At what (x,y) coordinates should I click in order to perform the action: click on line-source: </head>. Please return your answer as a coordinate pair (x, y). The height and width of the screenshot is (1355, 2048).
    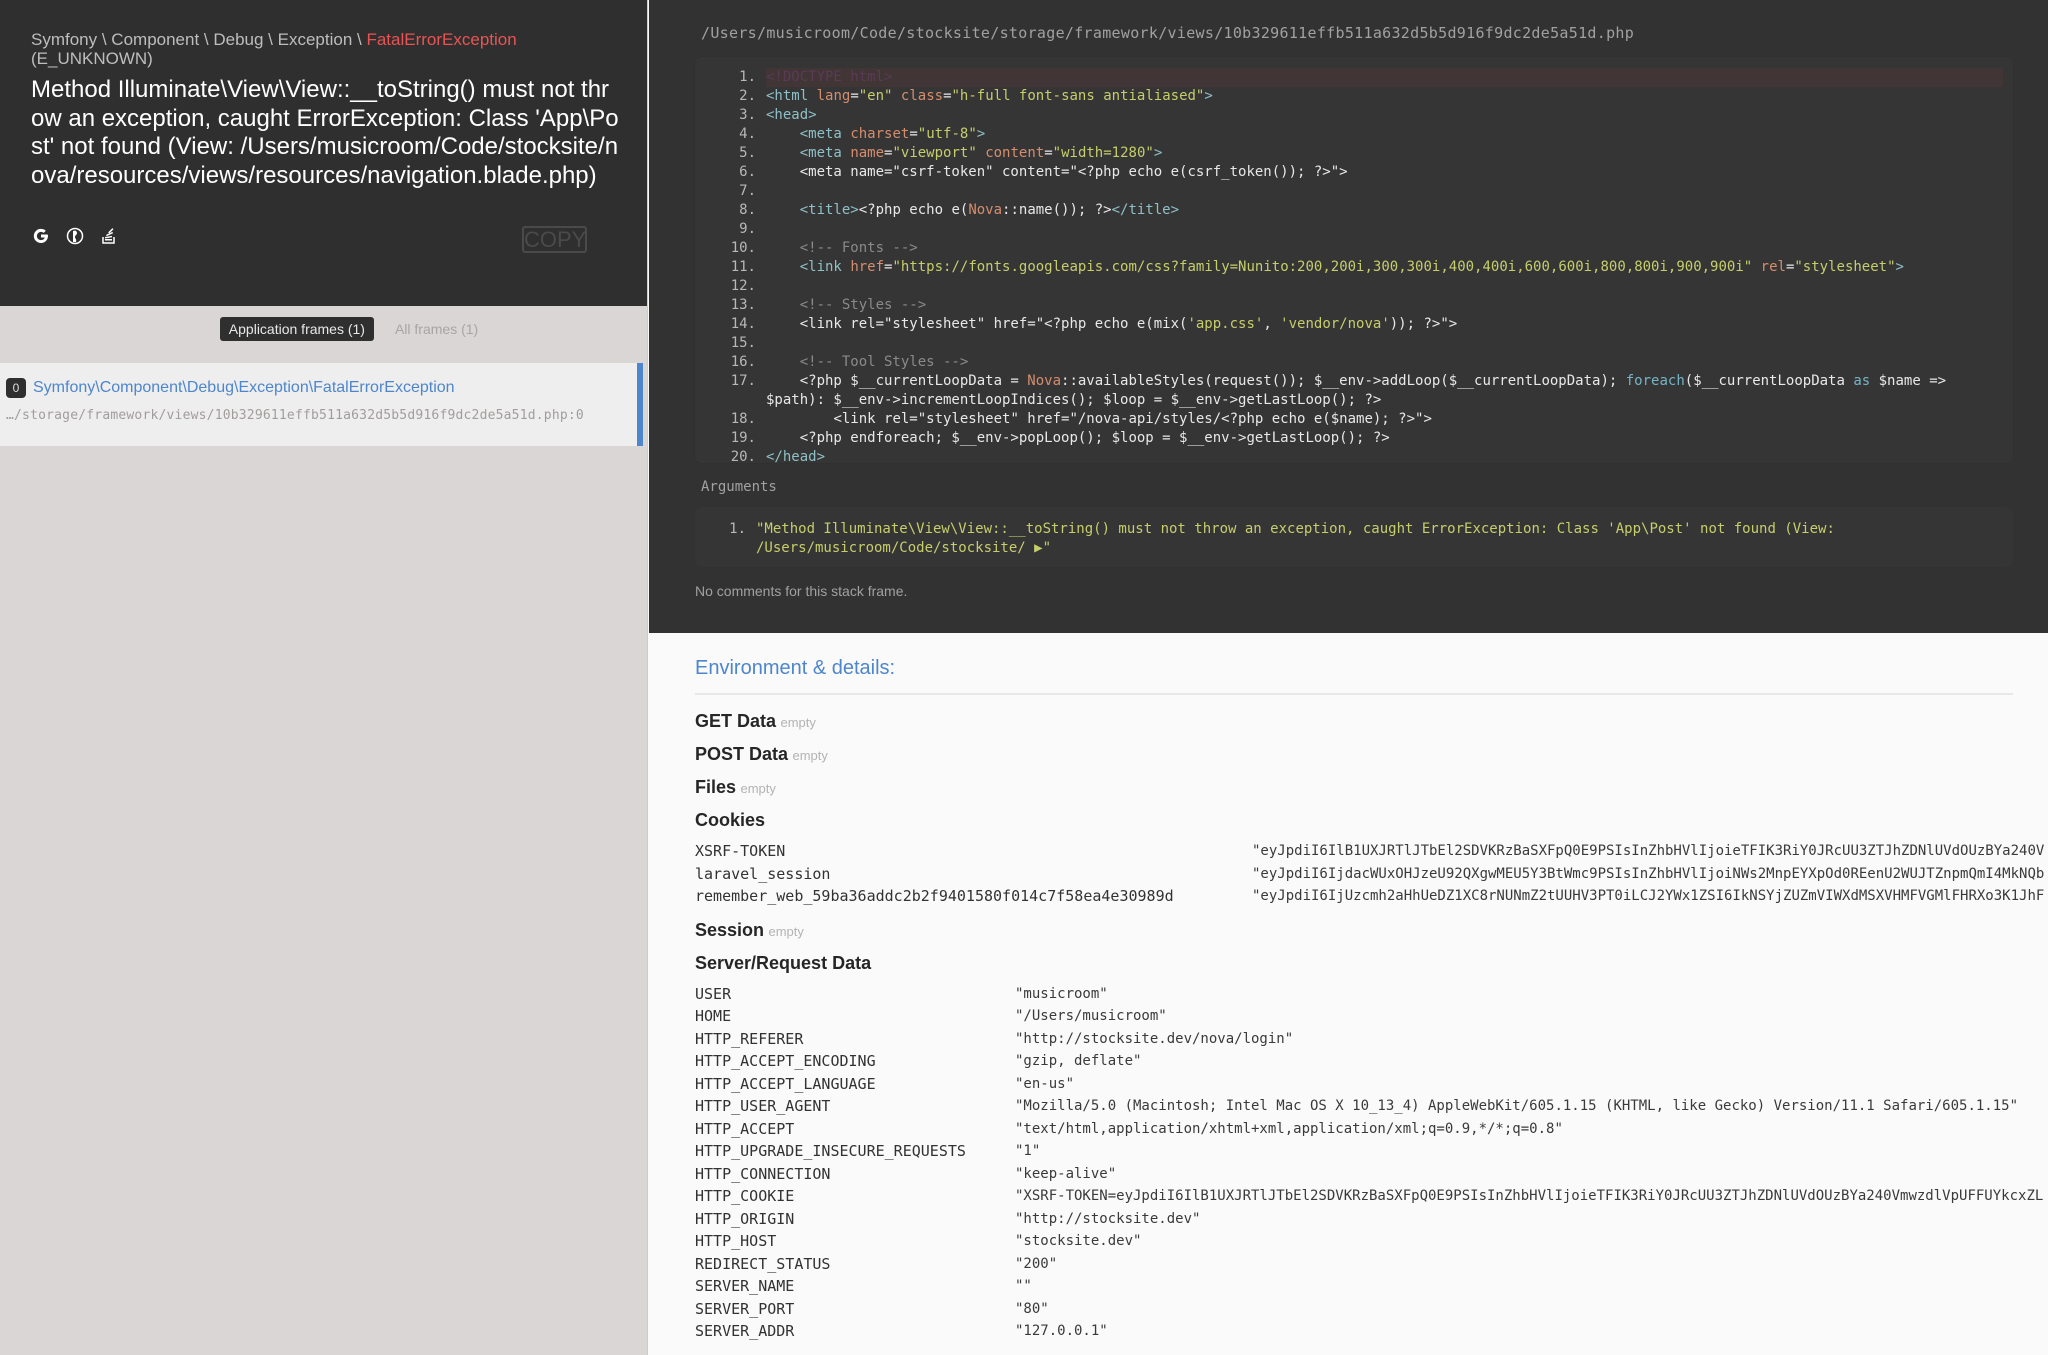
    Looking at the image, I should click on (796, 457).